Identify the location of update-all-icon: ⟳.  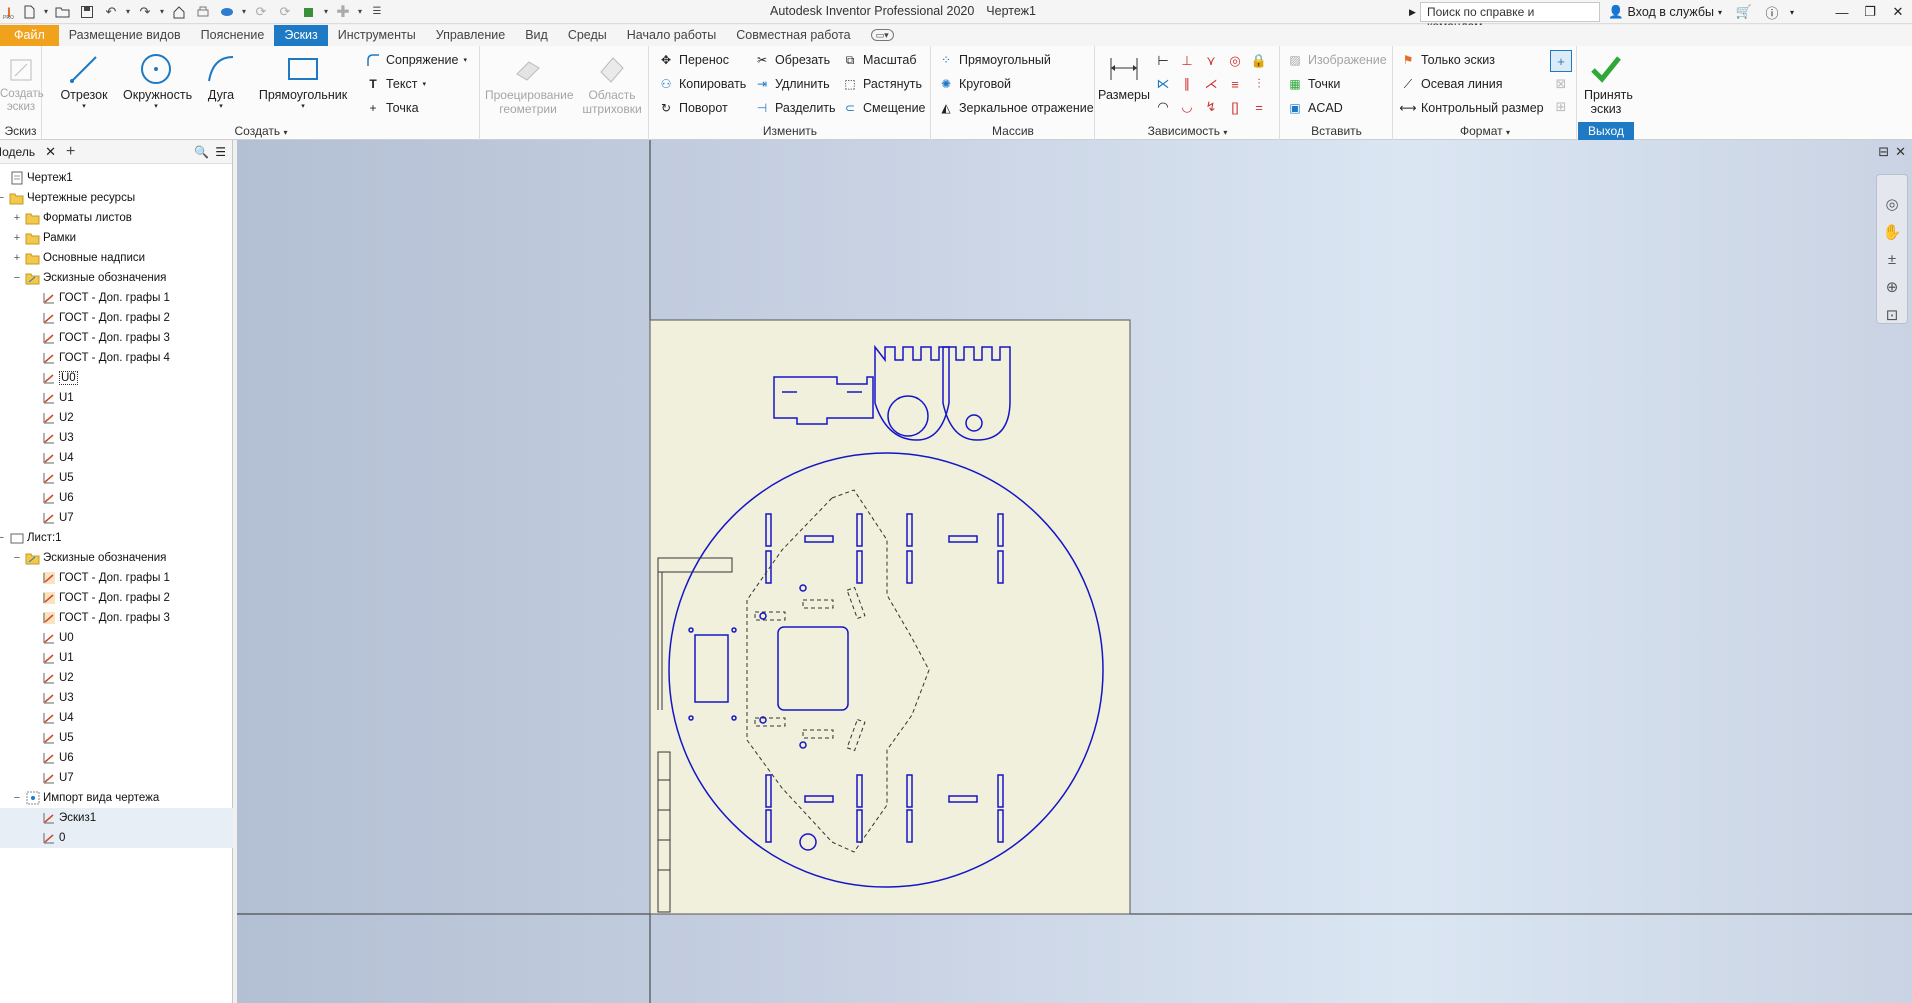
(285, 12).